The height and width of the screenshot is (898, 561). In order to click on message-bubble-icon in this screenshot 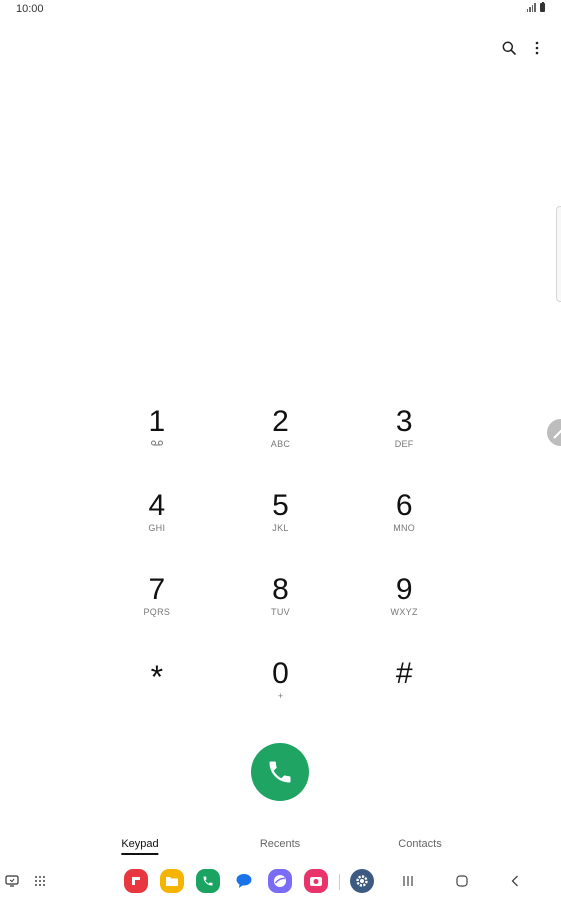, I will do `click(244, 881)`.